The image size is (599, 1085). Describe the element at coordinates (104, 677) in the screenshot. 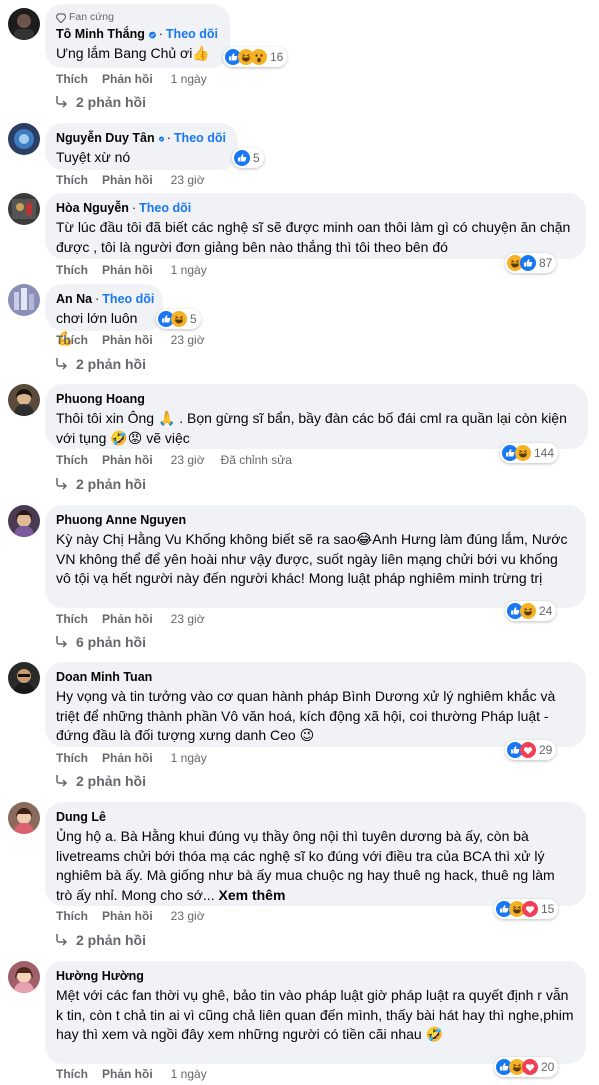

I see `author-name: Doan Minh Tuan` at that location.